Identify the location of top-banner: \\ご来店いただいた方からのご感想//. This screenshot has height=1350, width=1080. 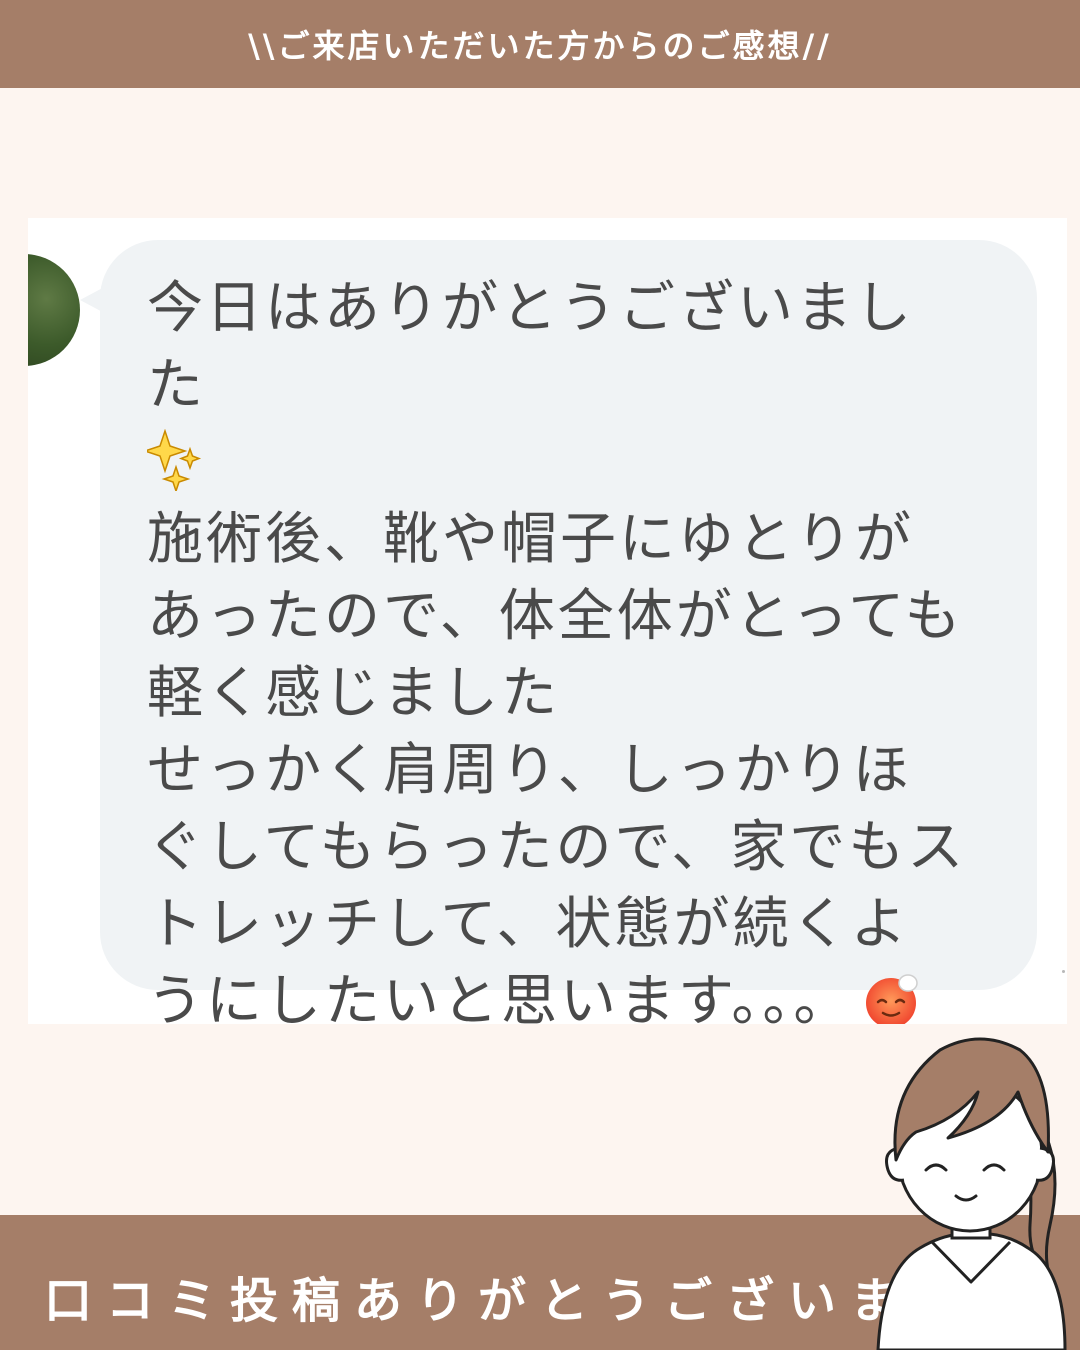
(540, 44).